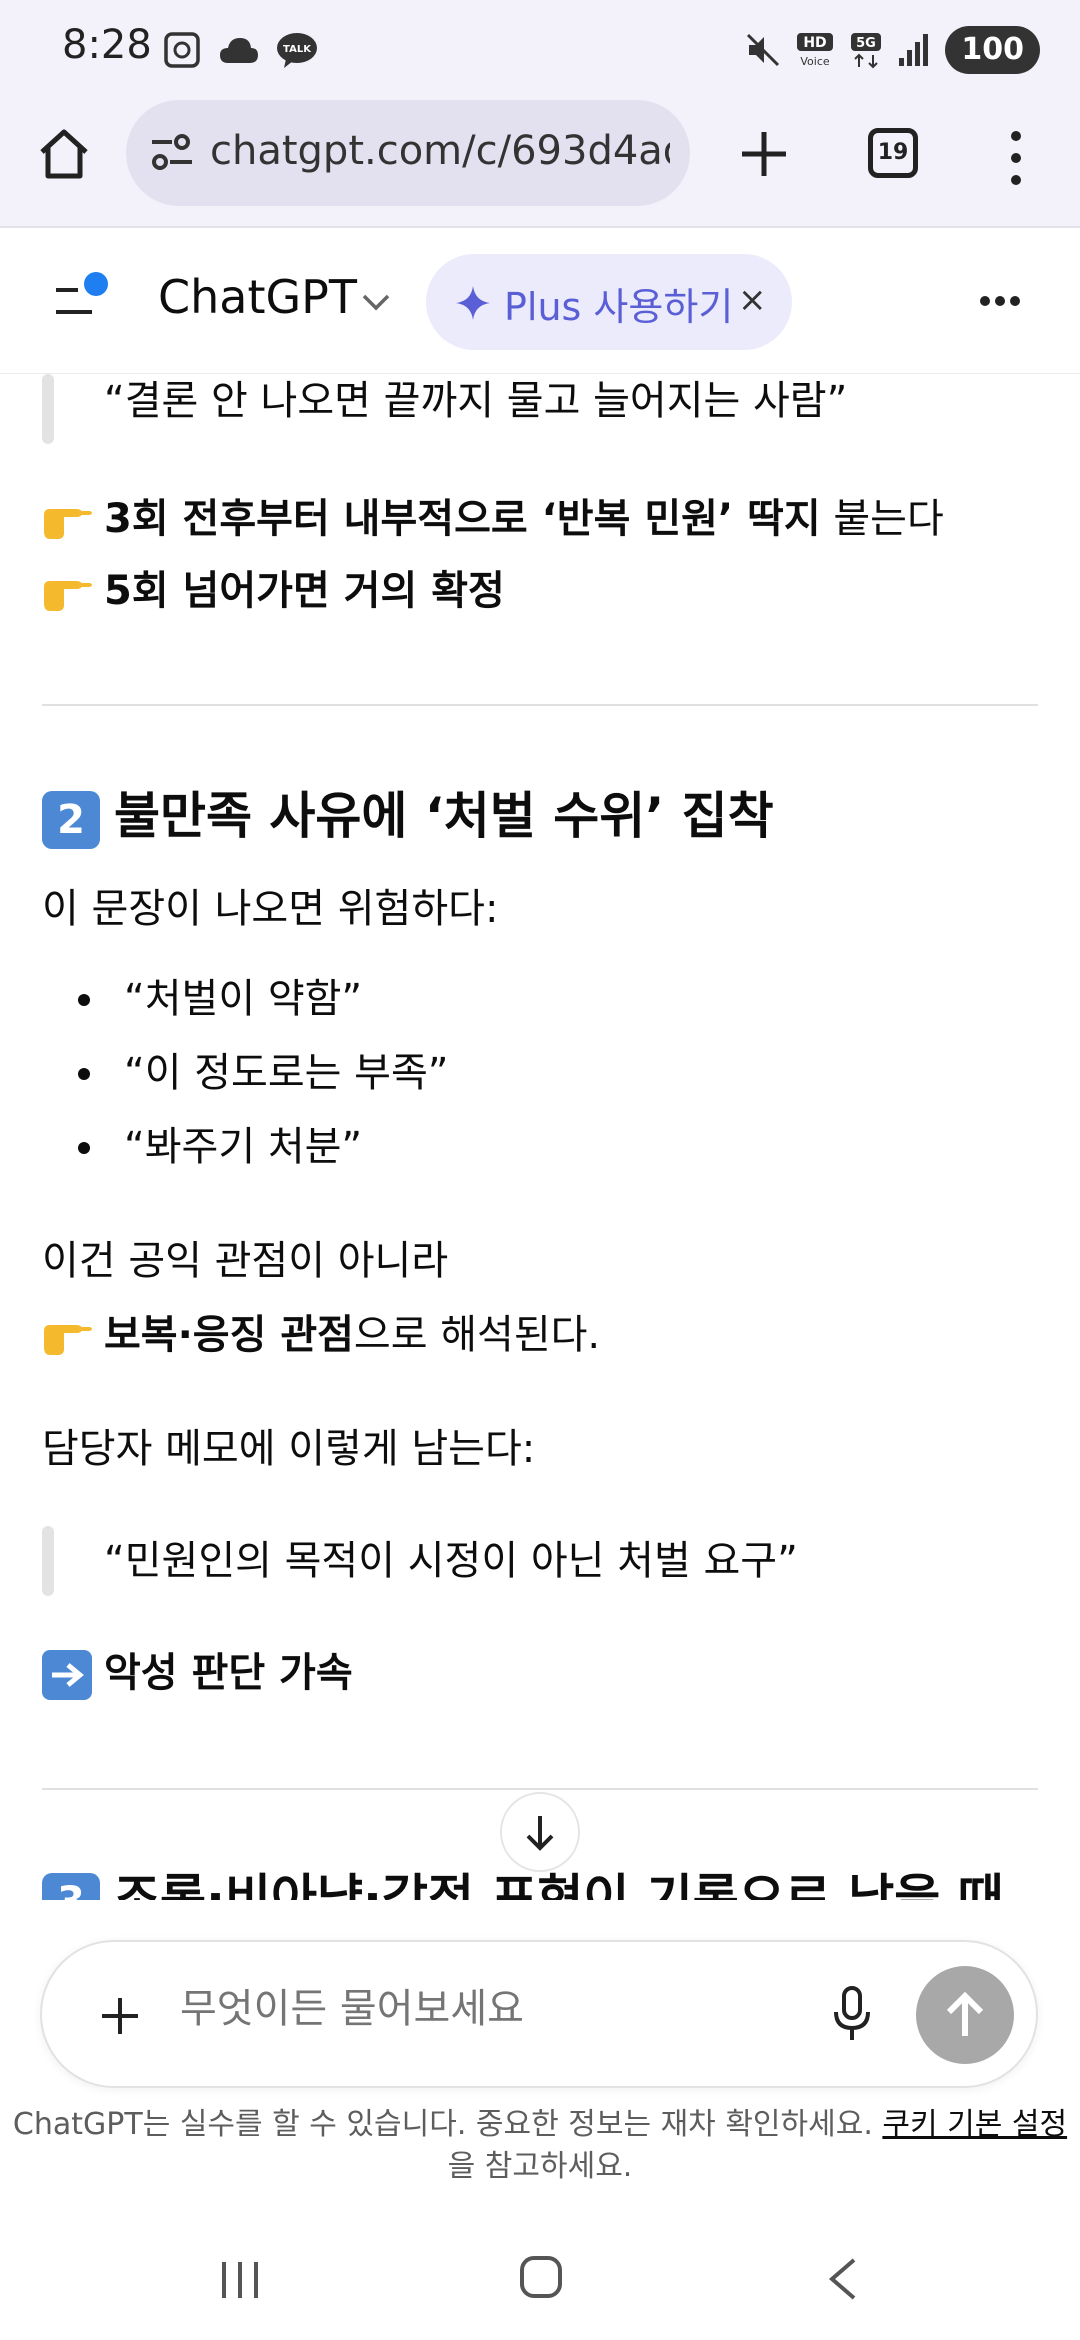 The width and height of the screenshot is (1080, 2340). I want to click on network-5g-icon: 5G, so click(866, 51).